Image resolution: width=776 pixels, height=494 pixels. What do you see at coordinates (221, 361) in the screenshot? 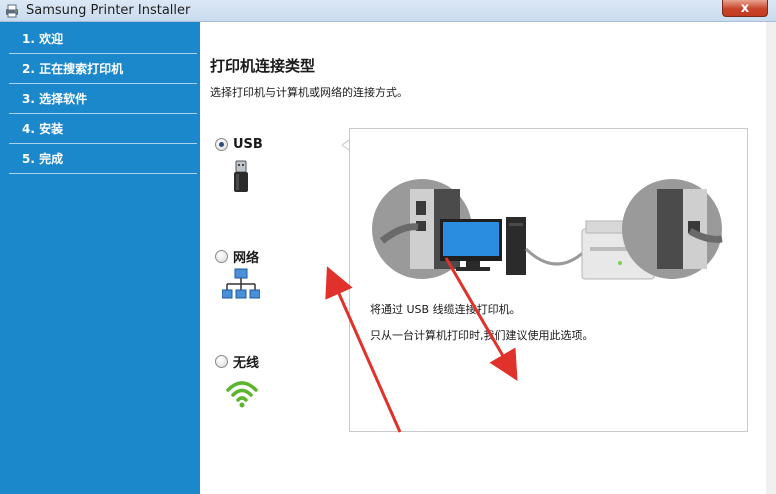
I see `wireless-radio` at bounding box center [221, 361].